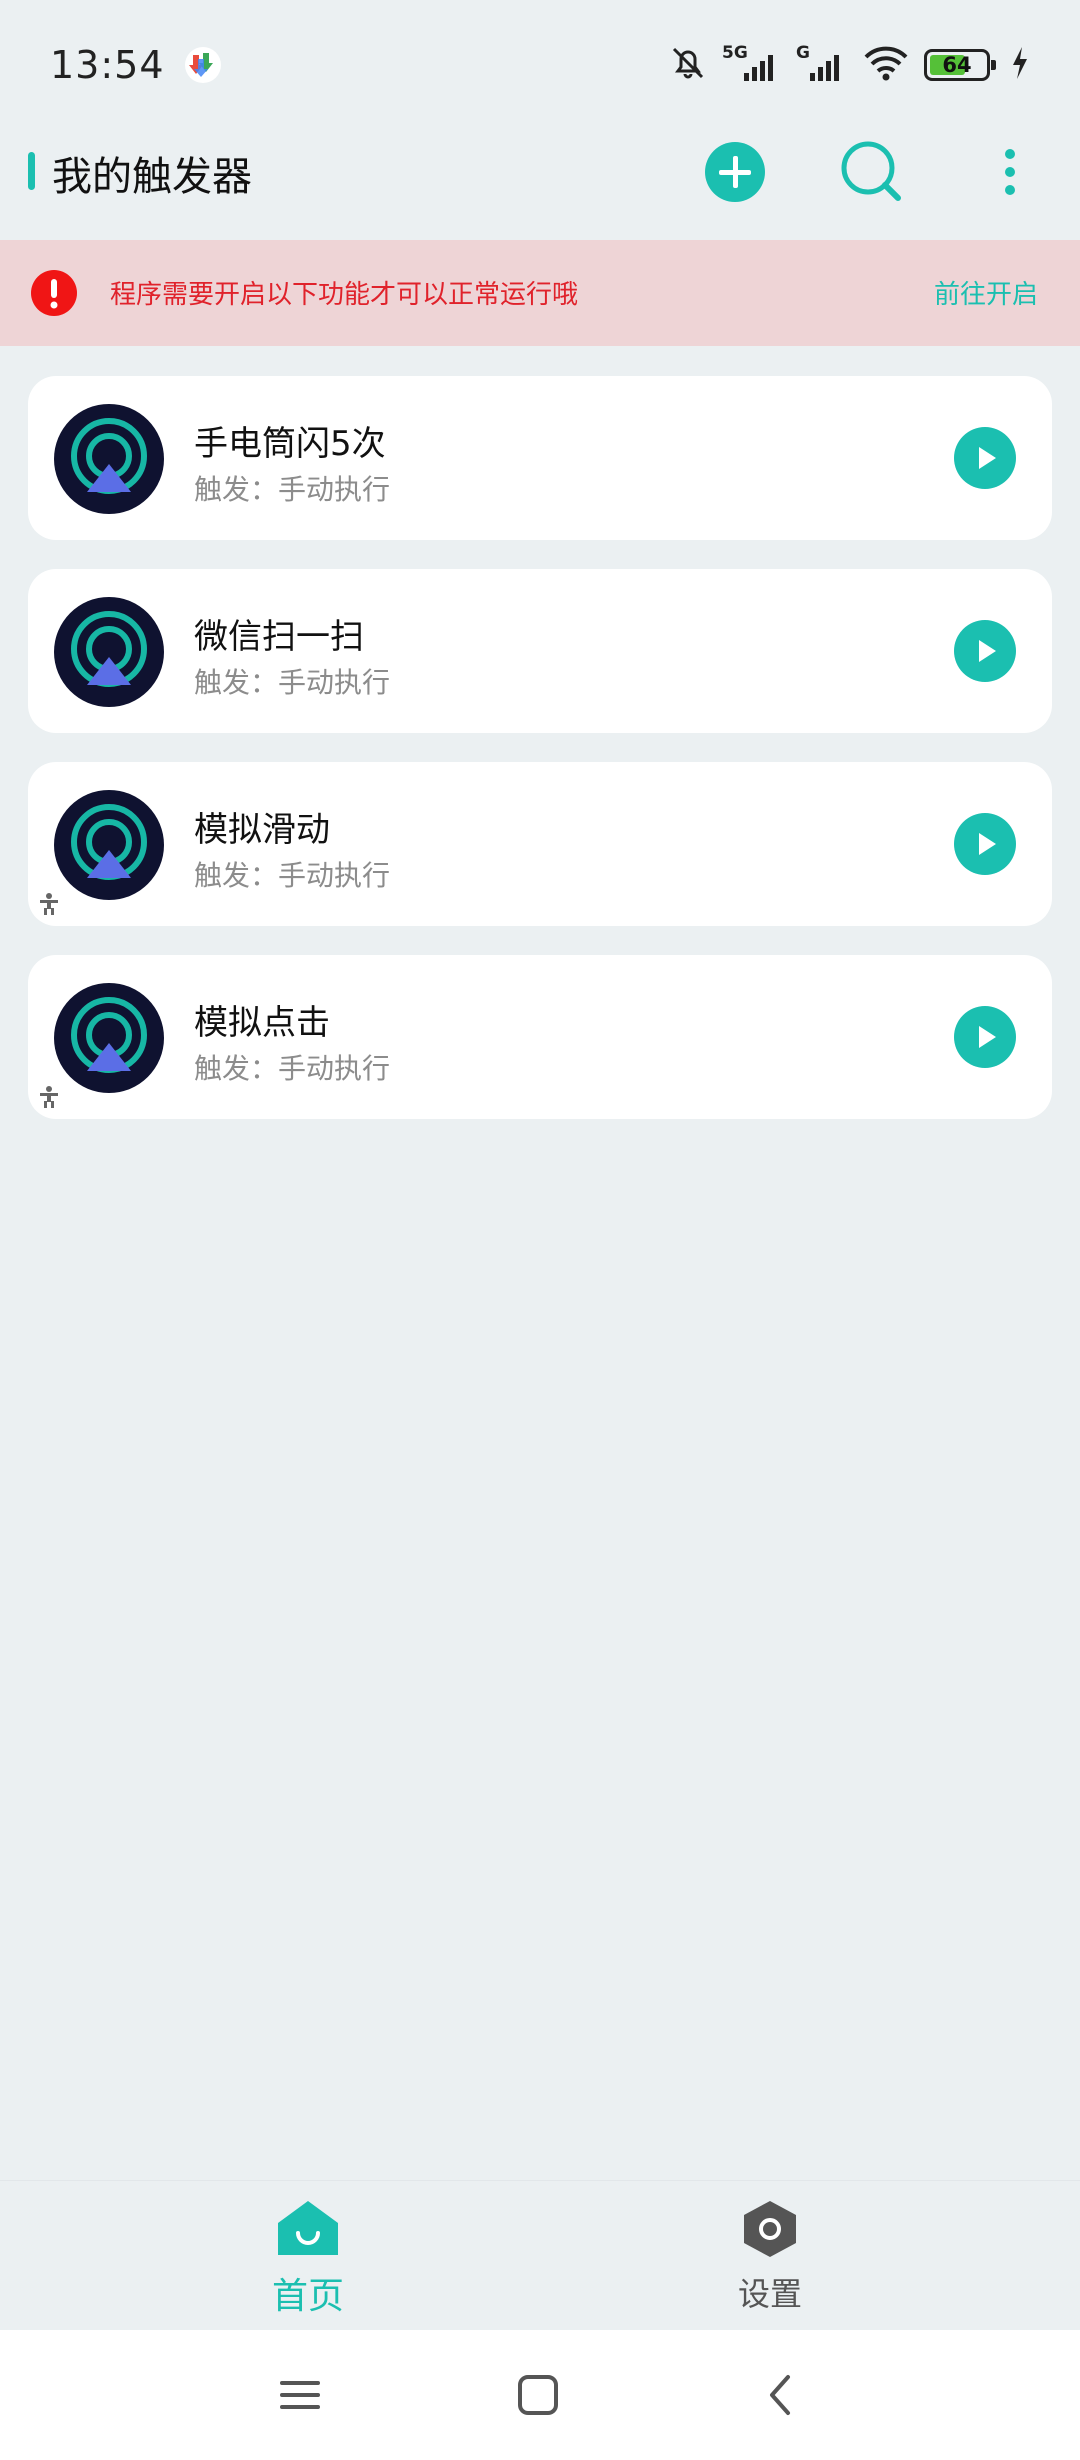  What do you see at coordinates (688, 65) in the screenshot?
I see `mute-bell-icon` at bounding box center [688, 65].